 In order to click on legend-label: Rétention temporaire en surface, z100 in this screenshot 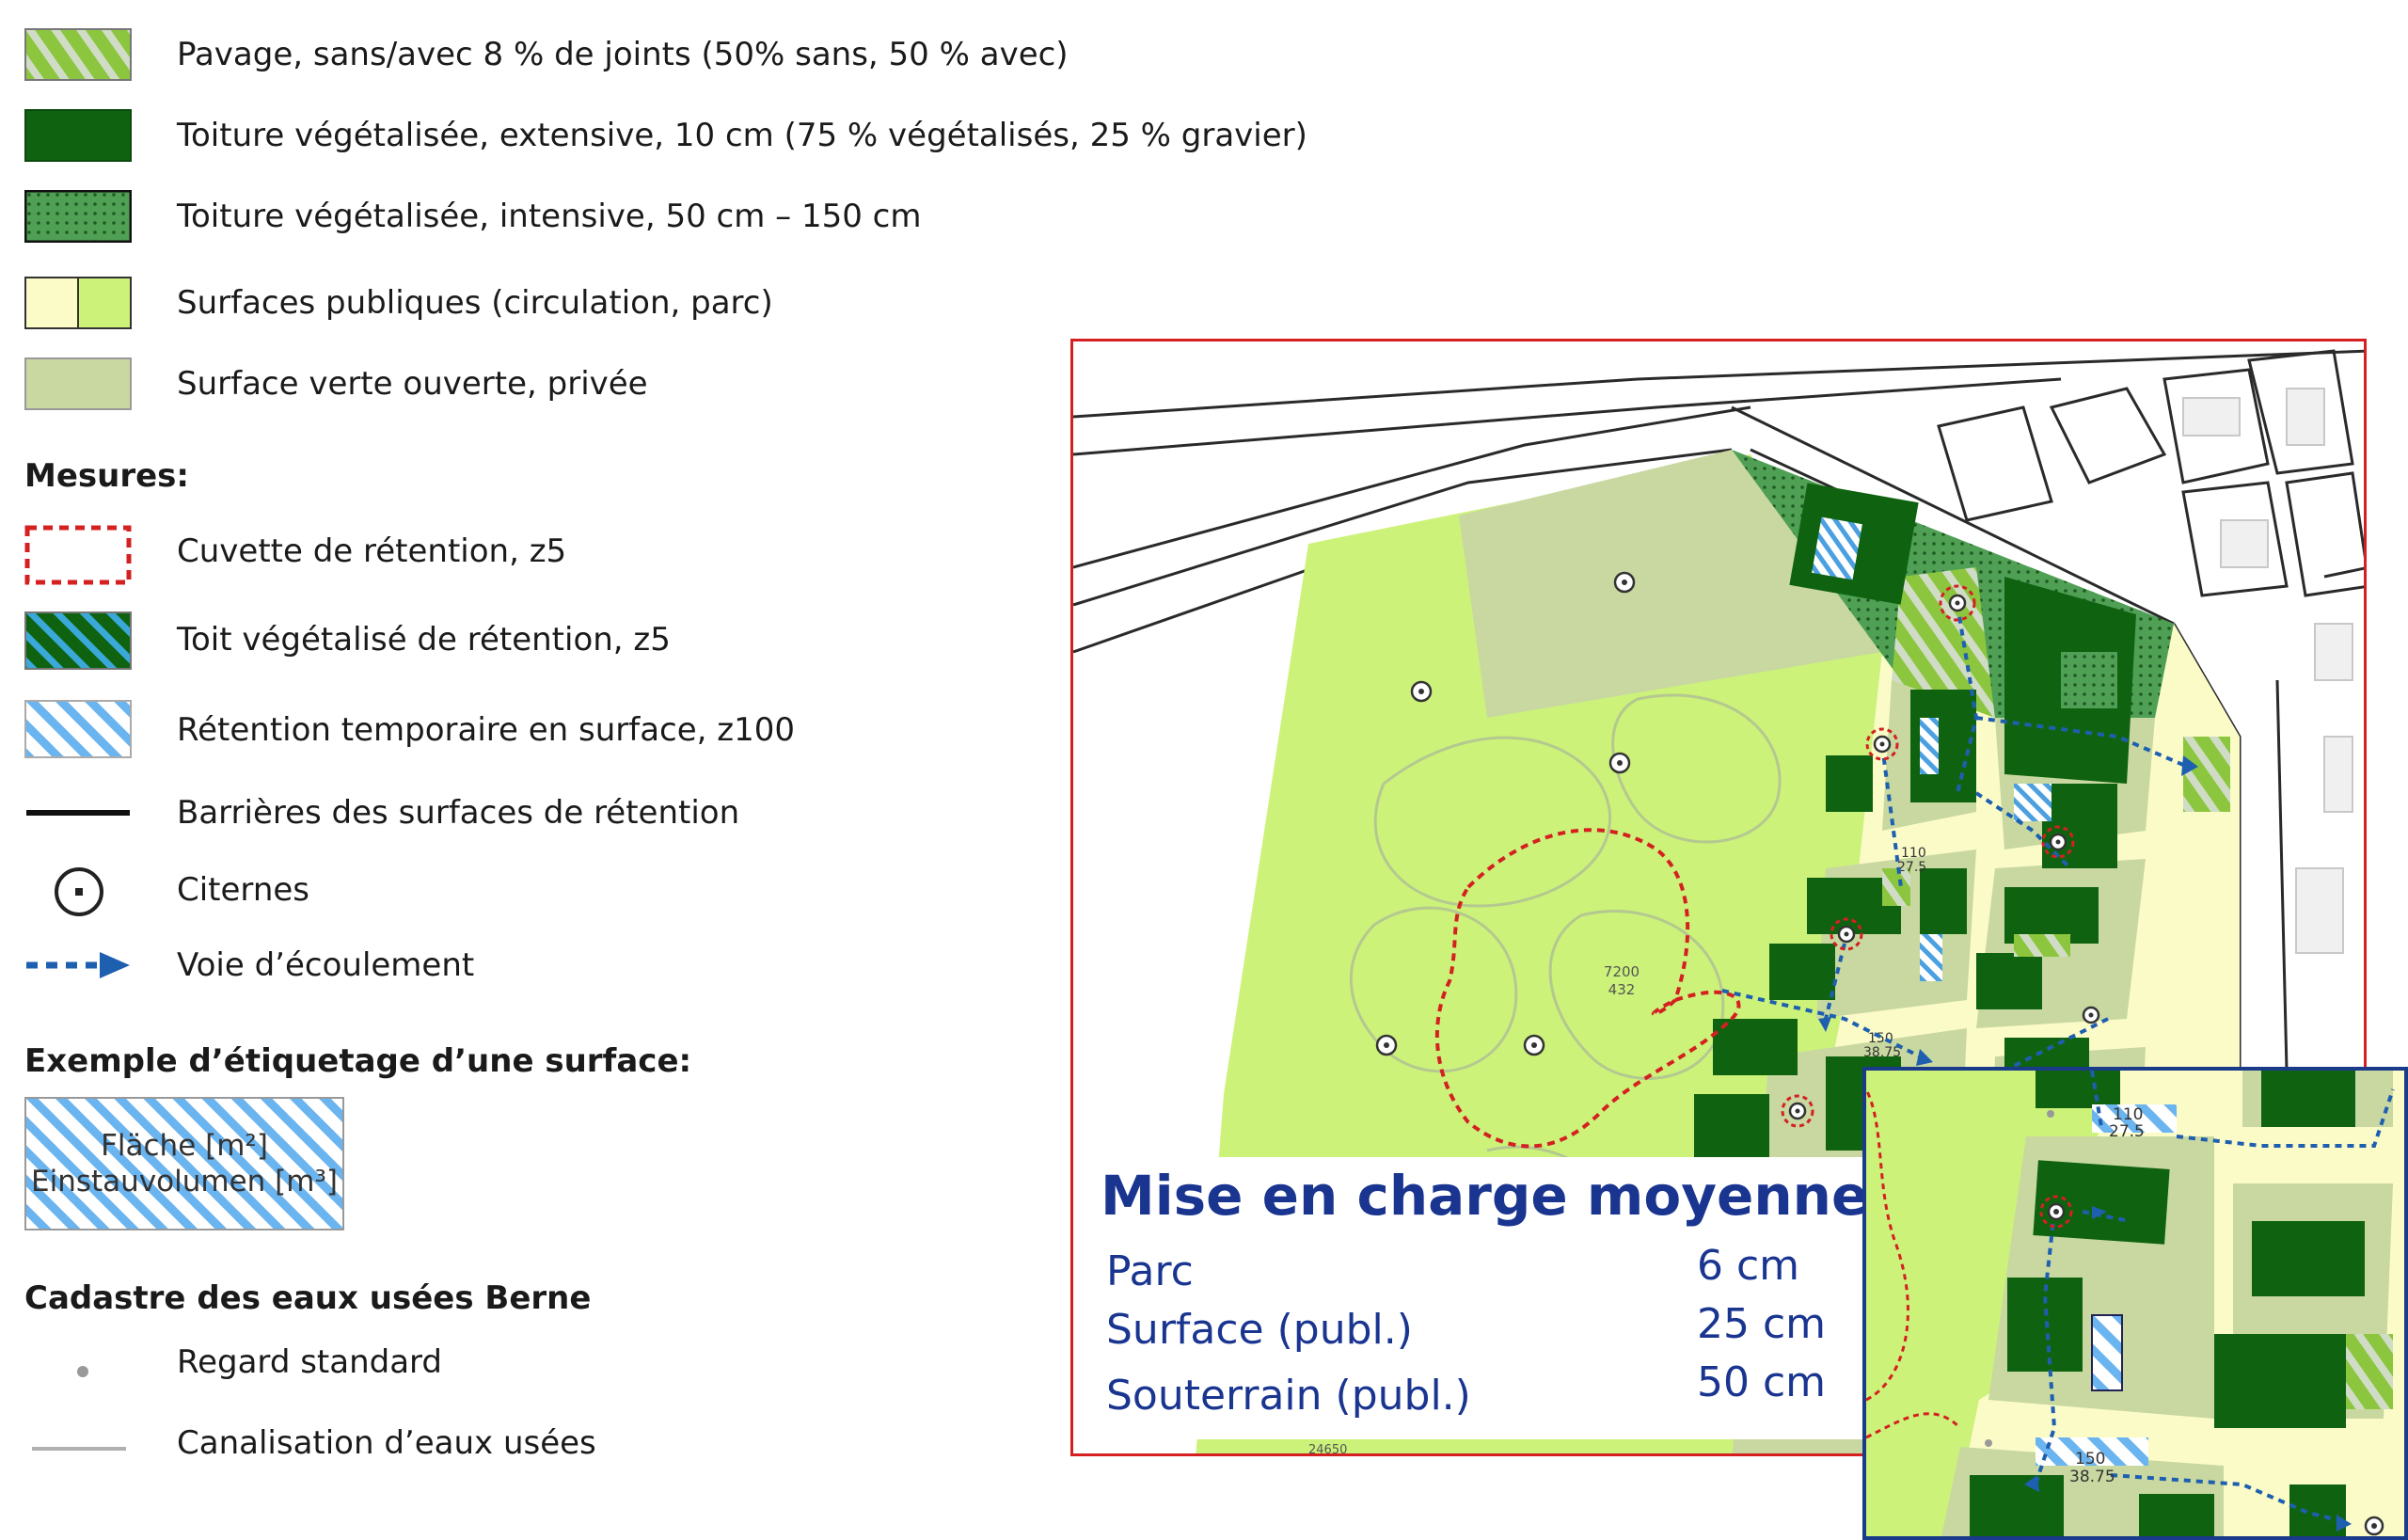, I will do `click(487, 730)`.